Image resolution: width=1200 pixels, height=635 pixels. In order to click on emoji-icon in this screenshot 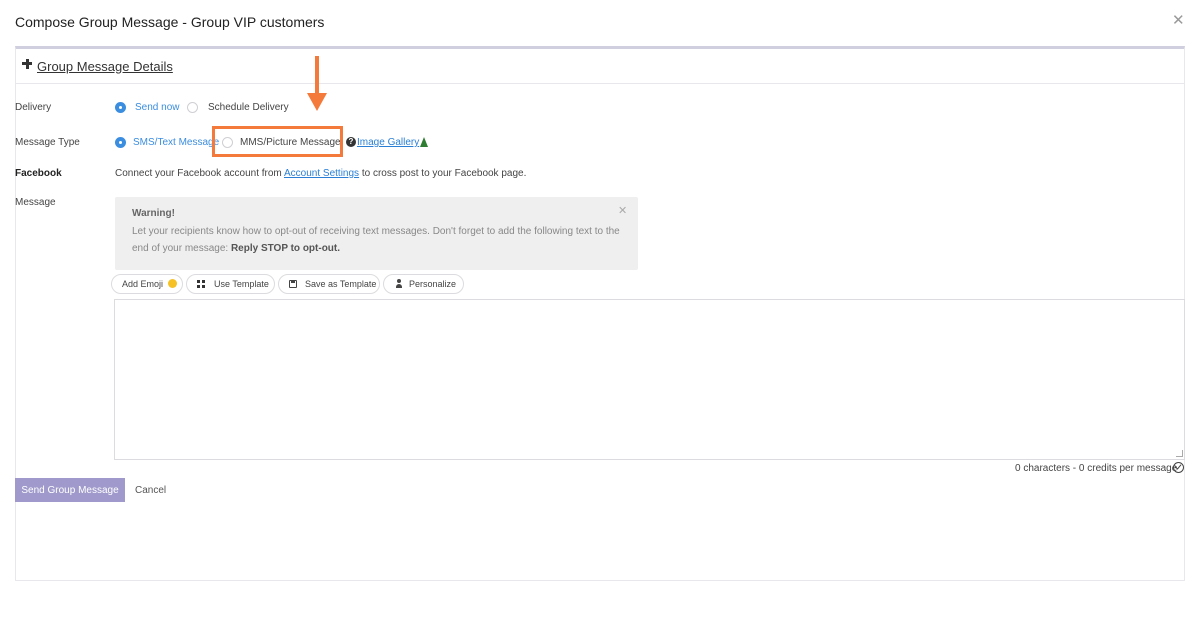, I will do `click(172, 283)`.